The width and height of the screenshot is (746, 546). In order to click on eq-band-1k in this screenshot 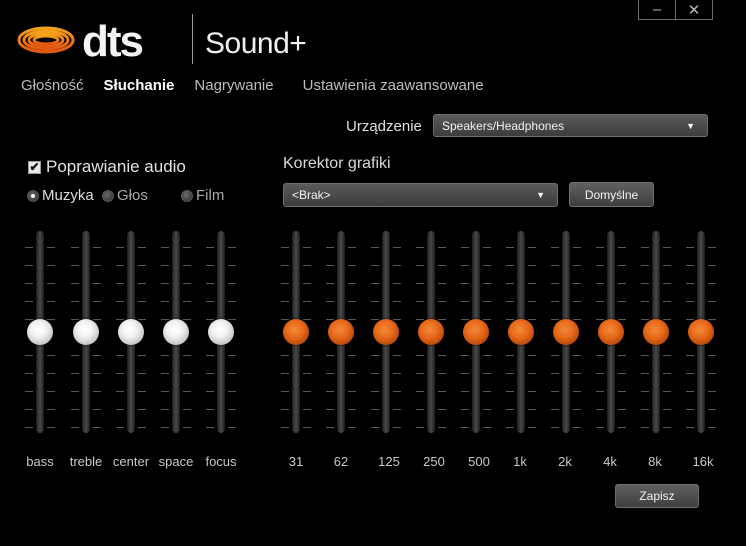, I will do `click(521, 332)`.